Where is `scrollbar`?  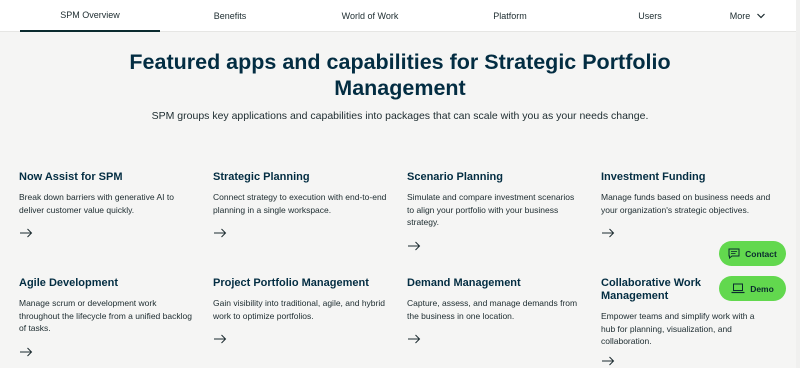 scrollbar is located at coordinates (798, 184).